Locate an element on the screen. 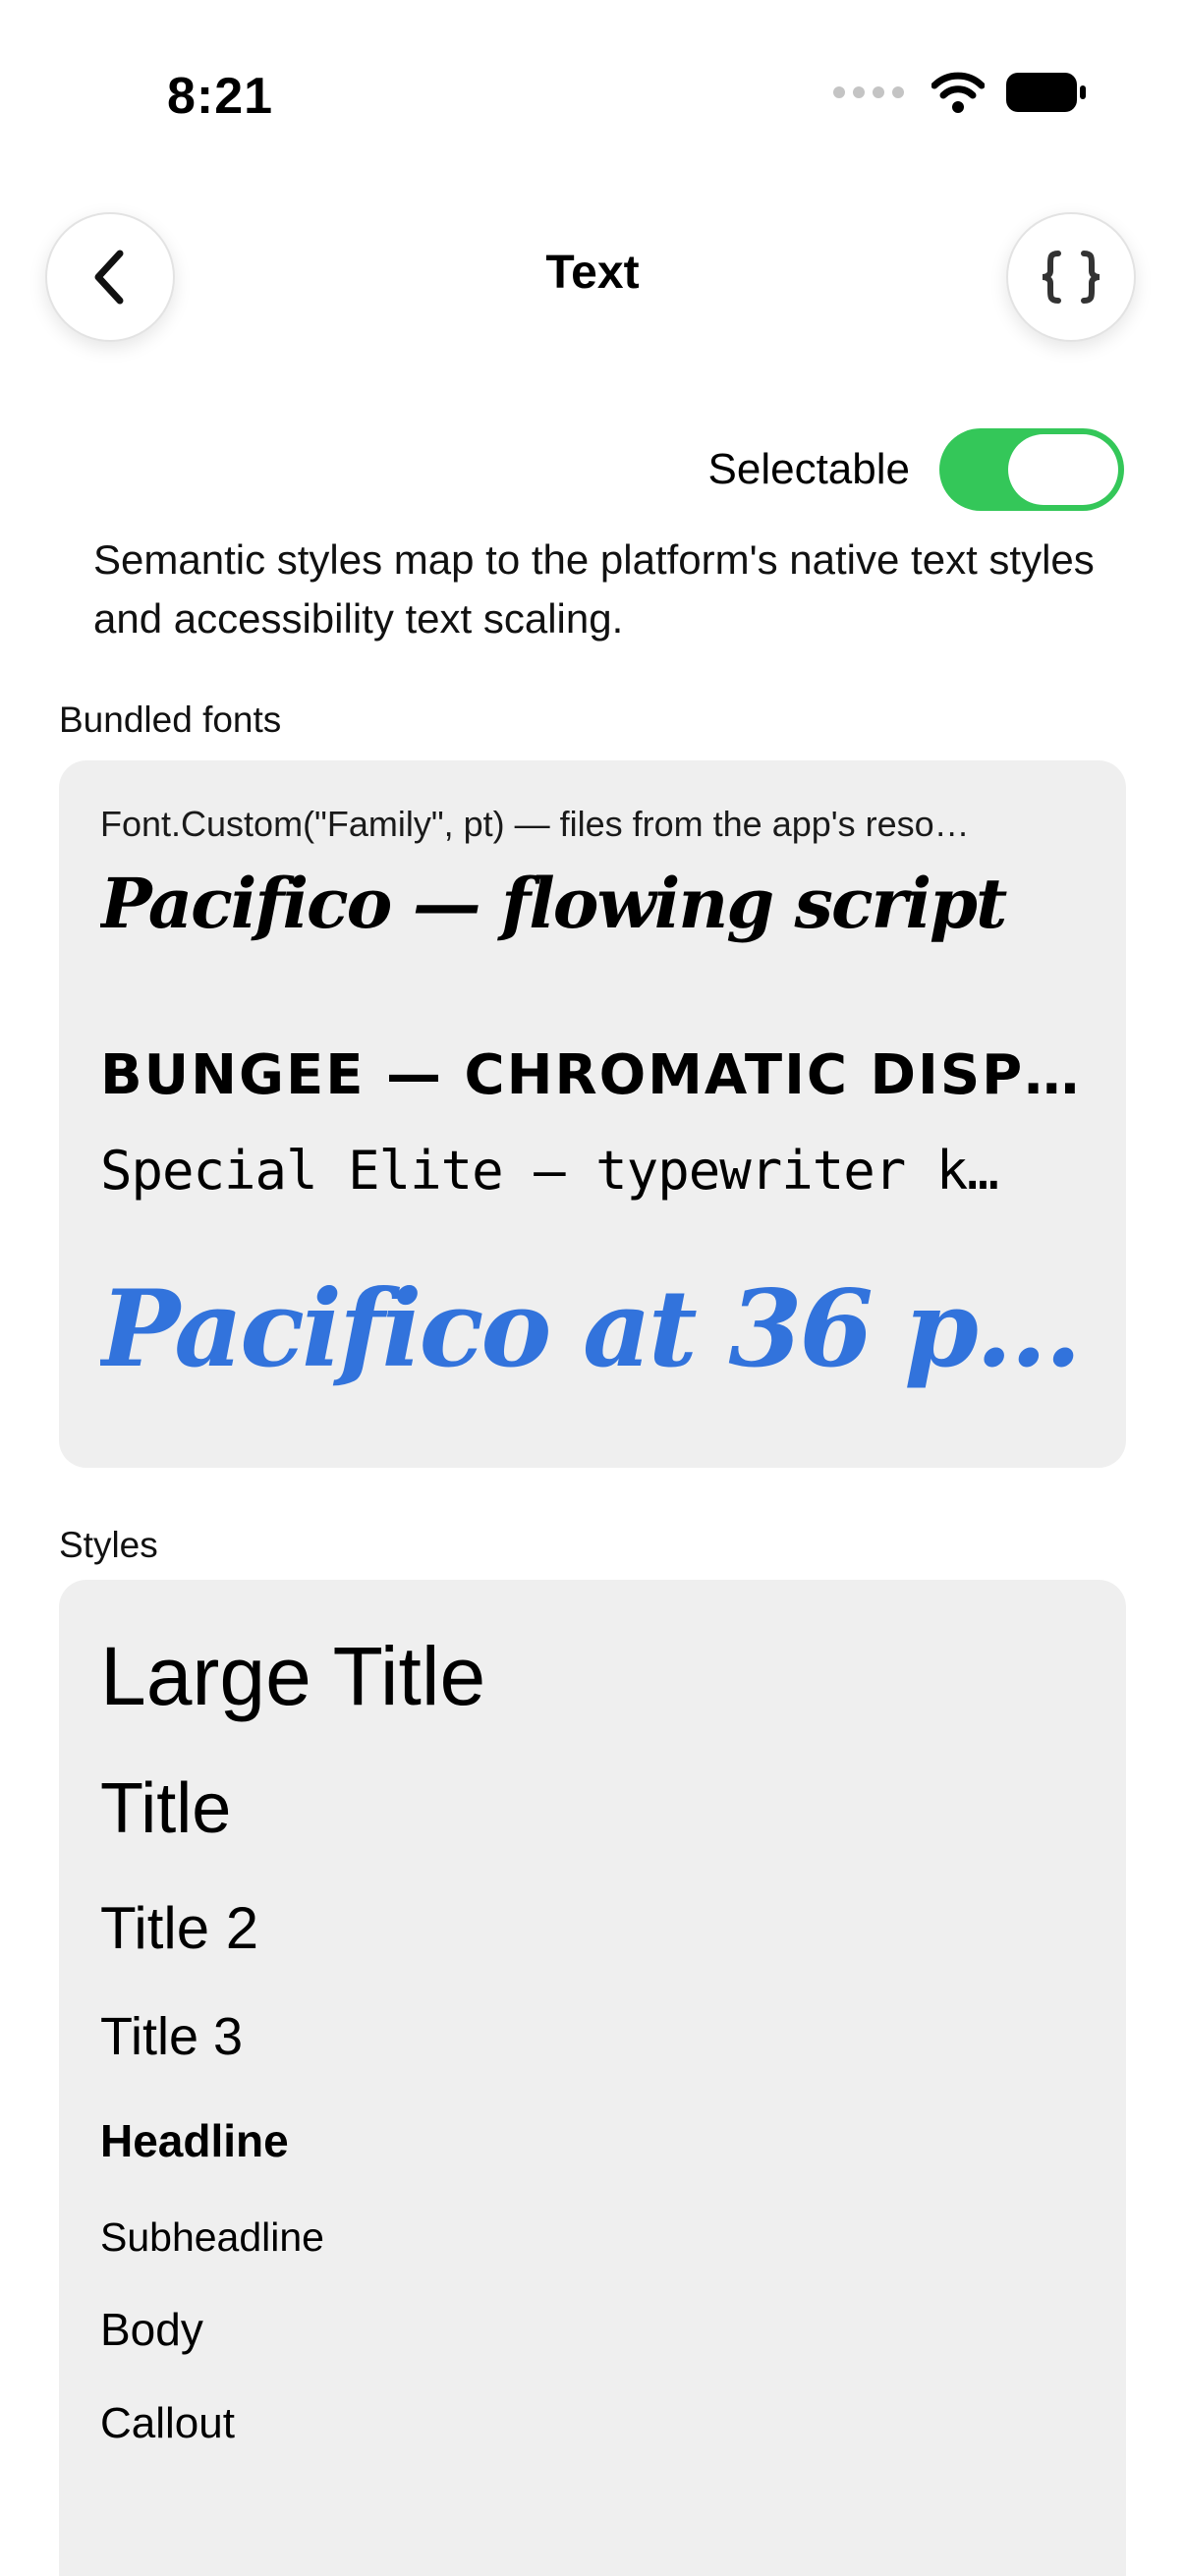  style-title-2: Title 2 is located at coordinates (180, 1928).